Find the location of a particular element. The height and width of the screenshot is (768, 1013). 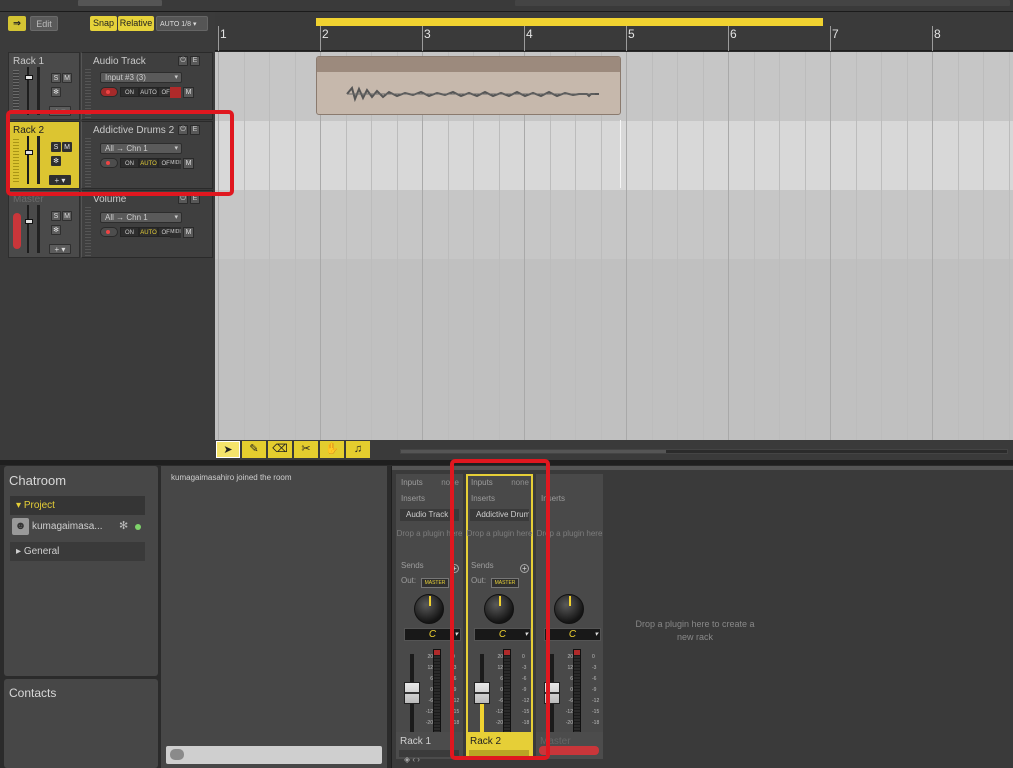

chat-user-row: ☻ kumagaimasa... ✻ is located at coordinates (77, 526).